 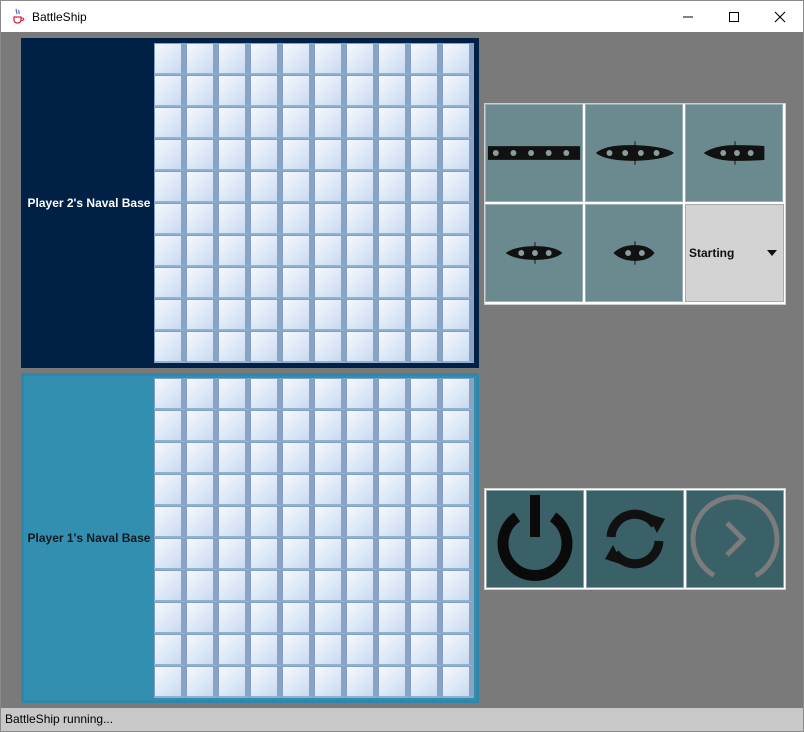 What do you see at coordinates (734, 253) in the screenshot?
I see `phase-select: Starting` at bounding box center [734, 253].